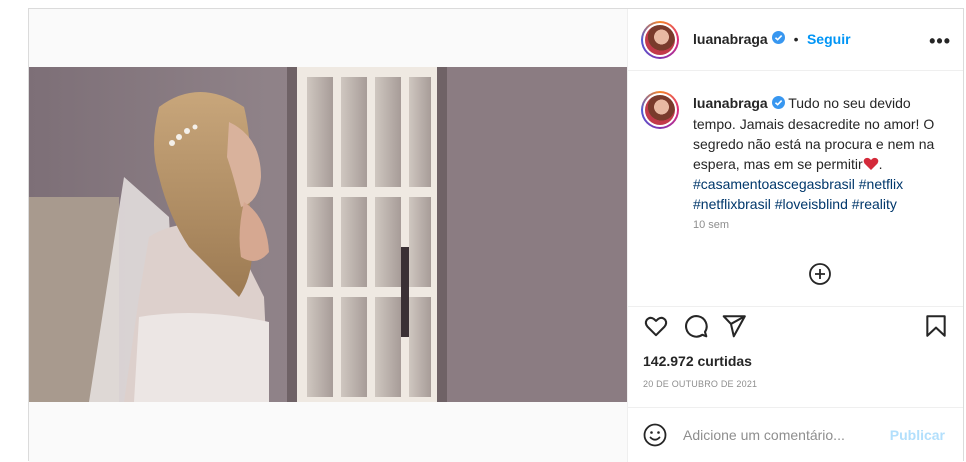 This screenshot has height=462, width=966. I want to click on hashtag-link: #casamentoascegasbrasil, so click(774, 184).